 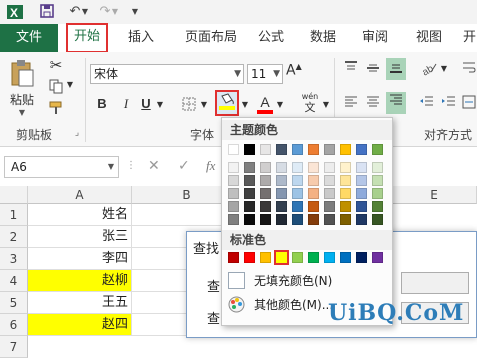 What do you see at coordinates (22, 88) in the screenshot?
I see `paste-button: 粘贴 ▼` at bounding box center [22, 88].